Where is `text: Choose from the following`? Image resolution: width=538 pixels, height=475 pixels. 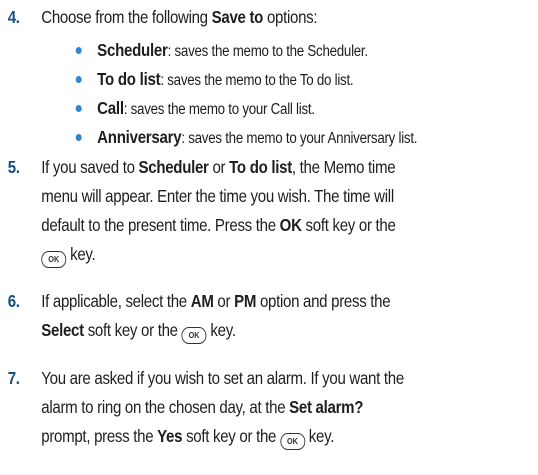 text: Choose from the following is located at coordinates (126, 17).